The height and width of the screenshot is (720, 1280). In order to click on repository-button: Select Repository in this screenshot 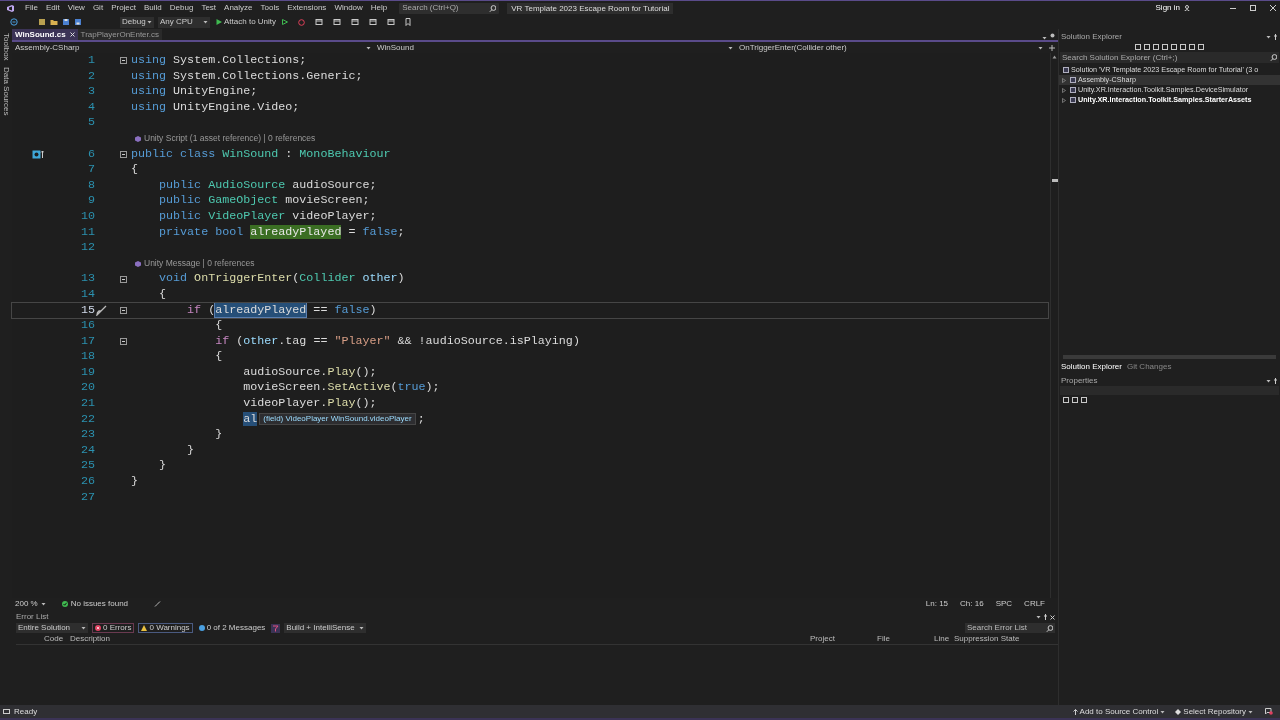, I will do `click(1214, 711)`.